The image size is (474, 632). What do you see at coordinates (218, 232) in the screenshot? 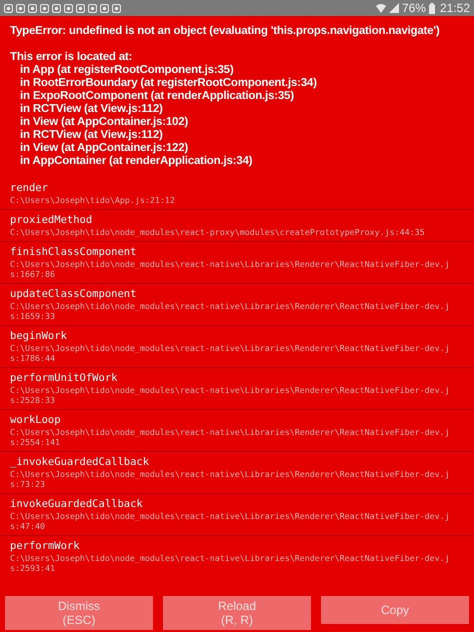
I see `stack-frame-file-path: C:\Users\Joseph\tido\node_modules\react-proxy\modules\createPrototypeProxy.js:44:35` at bounding box center [218, 232].